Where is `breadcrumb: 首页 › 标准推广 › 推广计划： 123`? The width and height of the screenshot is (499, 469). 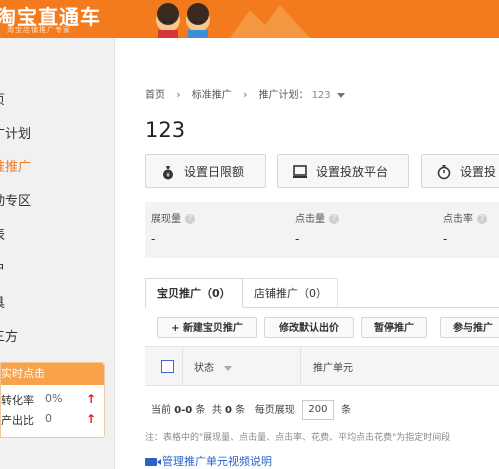 breadcrumb: 首页 › 标准推广 › 推广计划： 123 is located at coordinates (245, 93).